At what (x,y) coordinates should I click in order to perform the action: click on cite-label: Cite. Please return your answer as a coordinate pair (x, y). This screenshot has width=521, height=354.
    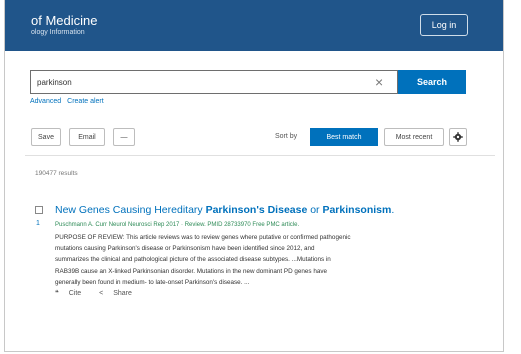
    Looking at the image, I should click on (75, 293).